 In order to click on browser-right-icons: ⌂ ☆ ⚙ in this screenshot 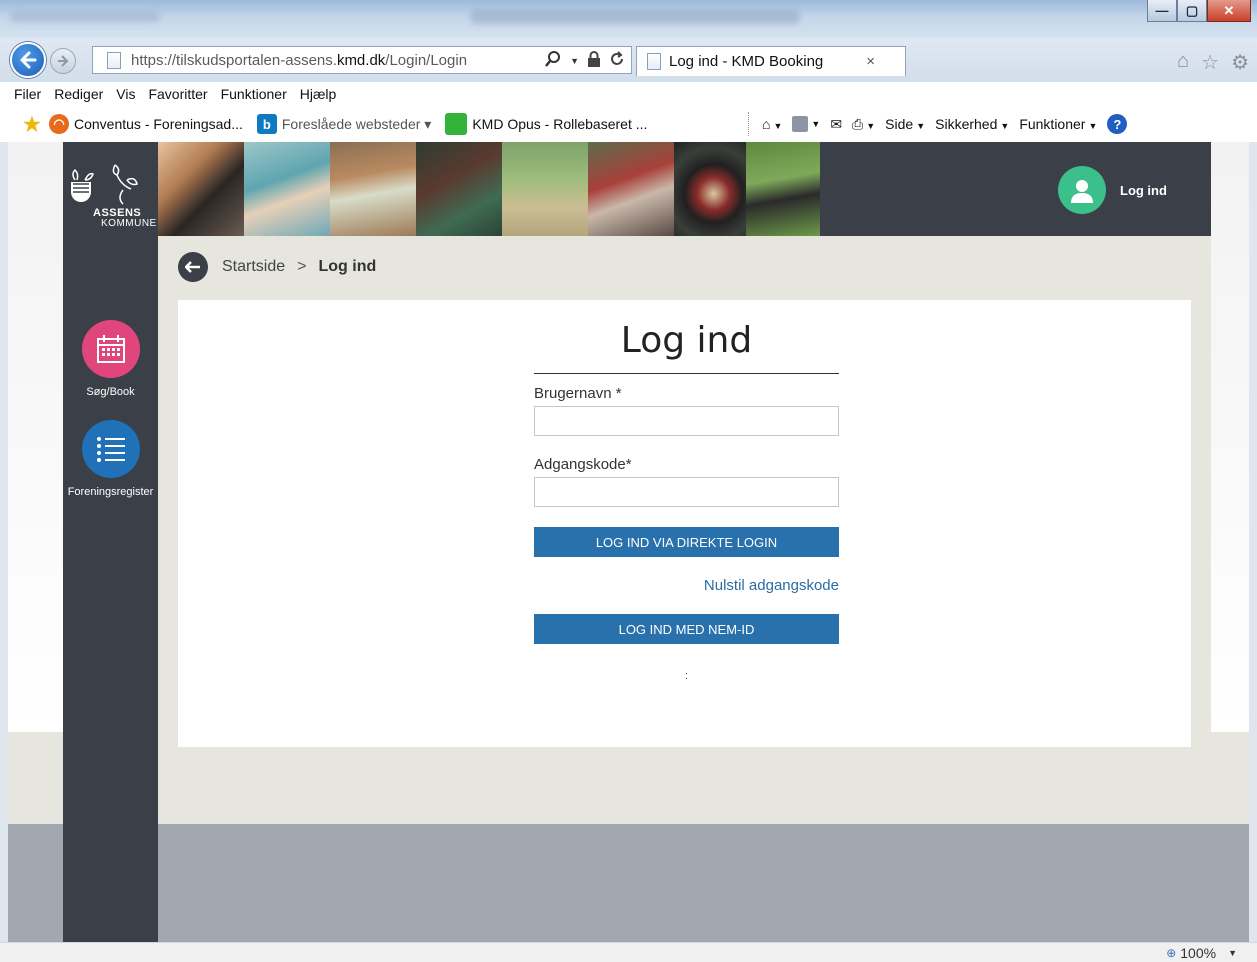, I will do `click(1213, 62)`.